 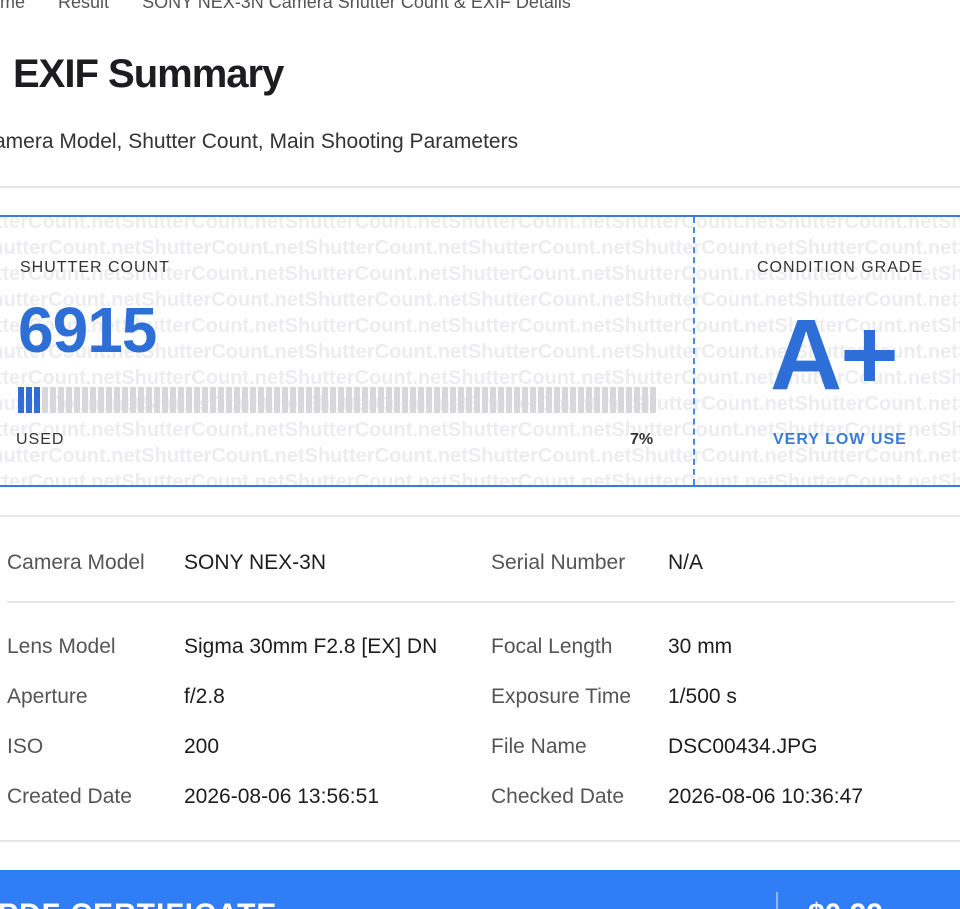 I want to click on exif-label: Checked Date, so click(x=558, y=796).